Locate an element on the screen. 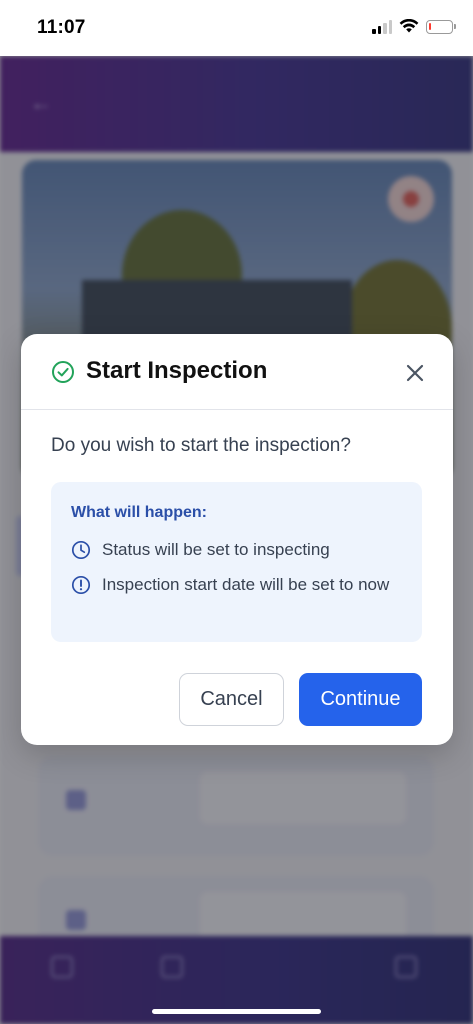 This screenshot has height=1024, width=473. status-icons is located at coordinates (414, 26).